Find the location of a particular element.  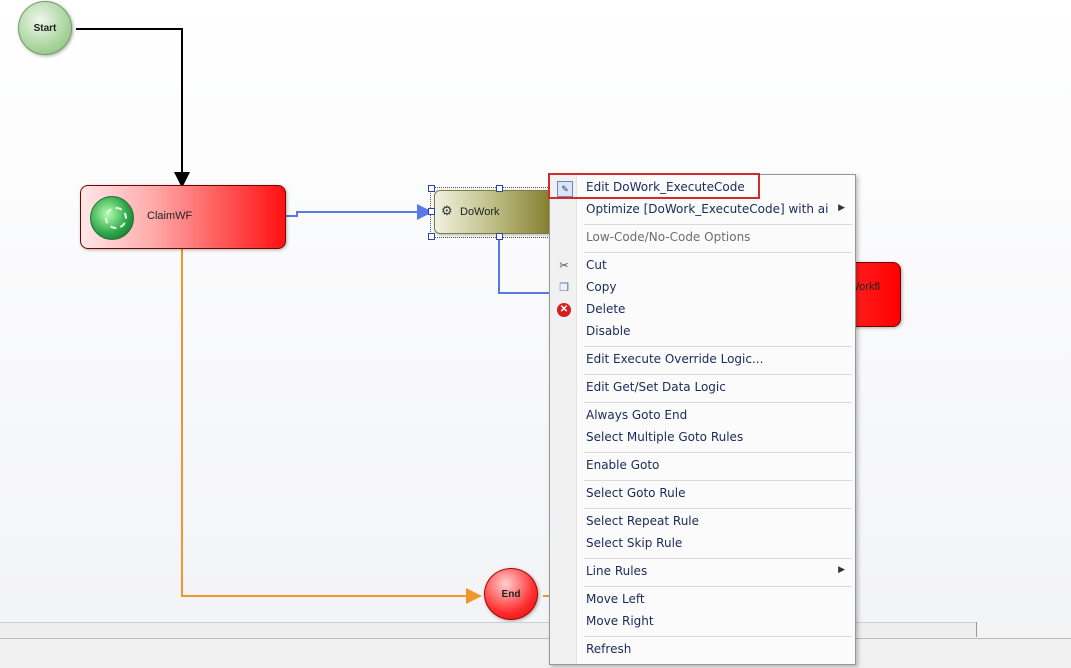

claimwf-node-label: ClaimWF is located at coordinates (170, 216).